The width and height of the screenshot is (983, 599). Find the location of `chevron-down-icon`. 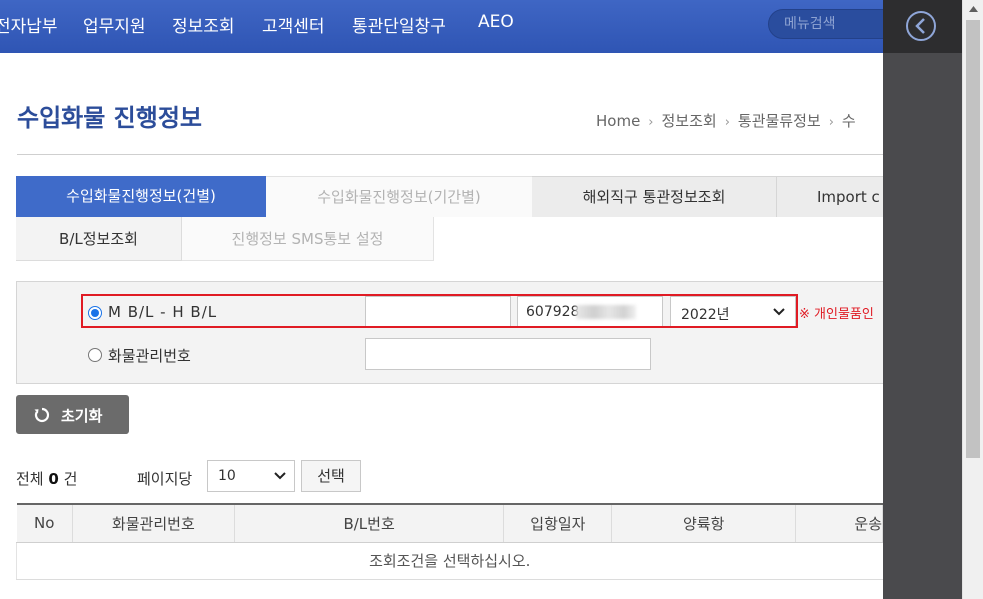

chevron-down-icon is located at coordinates (280, 476).